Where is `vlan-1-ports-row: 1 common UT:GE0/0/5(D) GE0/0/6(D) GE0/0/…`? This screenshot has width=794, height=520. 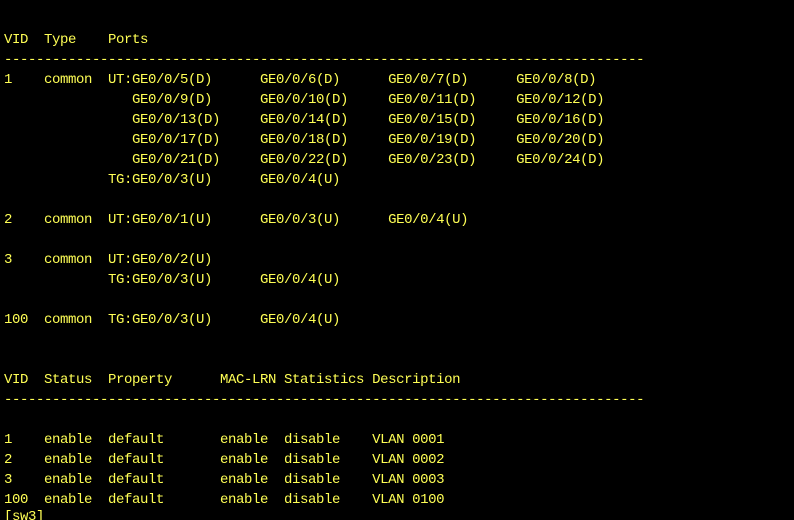
vlan-1-ports-row: 1 common UT:GE0/0/5(D) GE0/0/6(D) GE0/0/… is located at coordinates (300, 80).